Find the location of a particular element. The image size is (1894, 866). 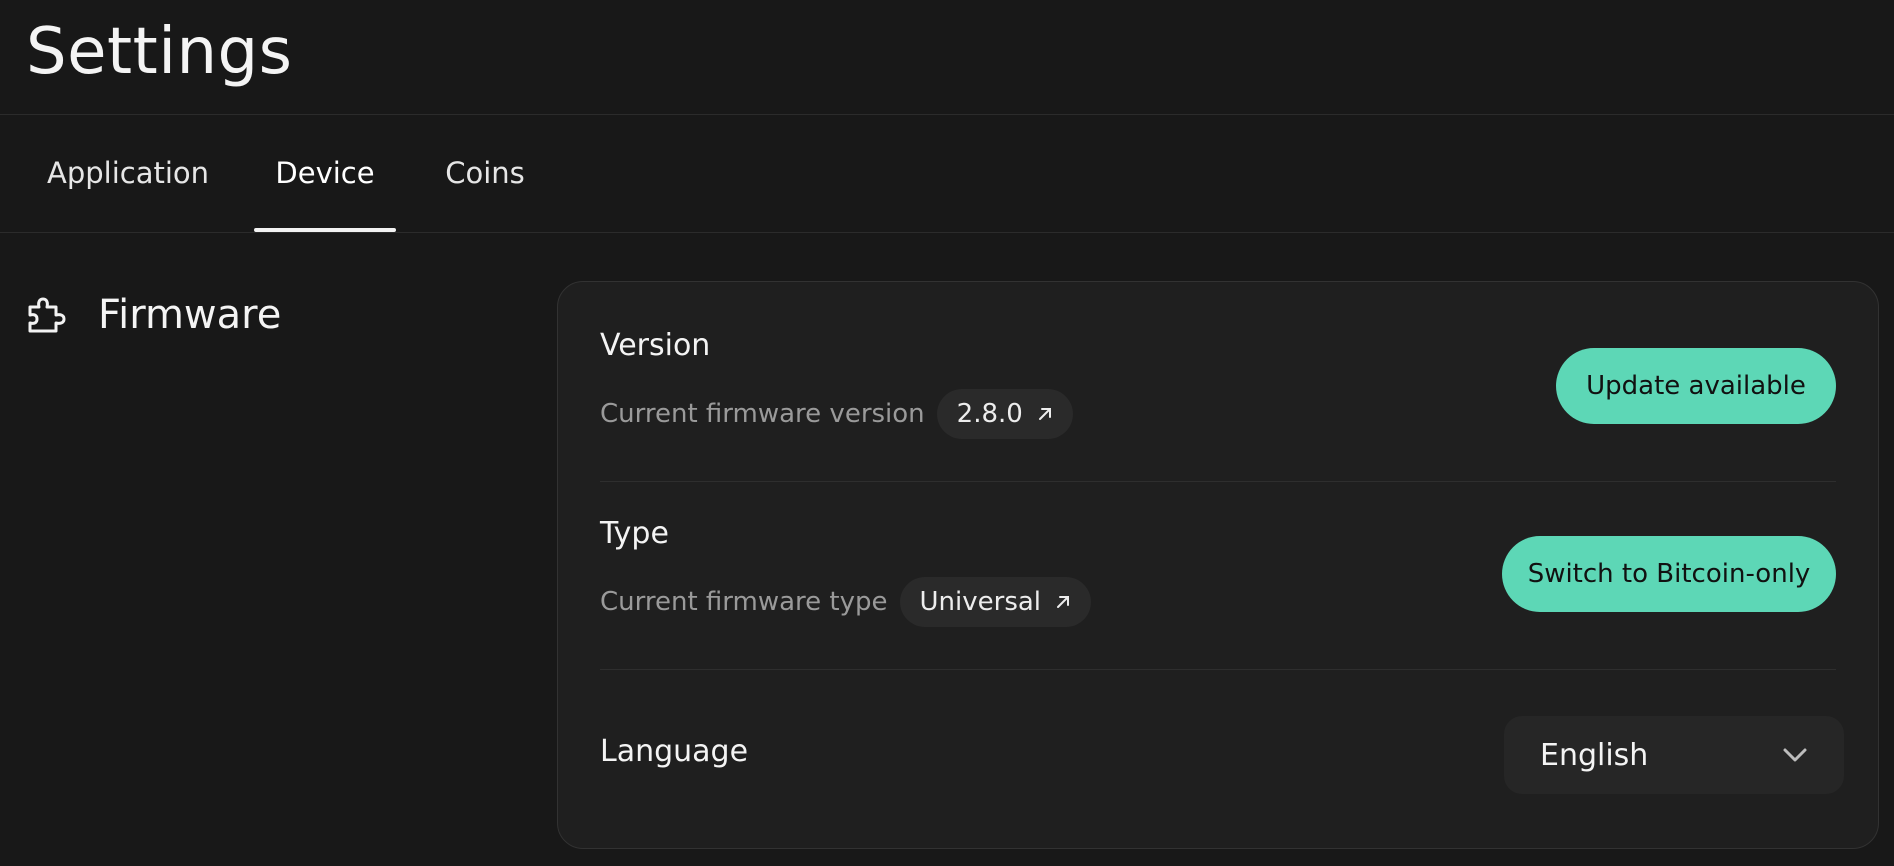

page-title: Settings is located at coordinates (159, 52).